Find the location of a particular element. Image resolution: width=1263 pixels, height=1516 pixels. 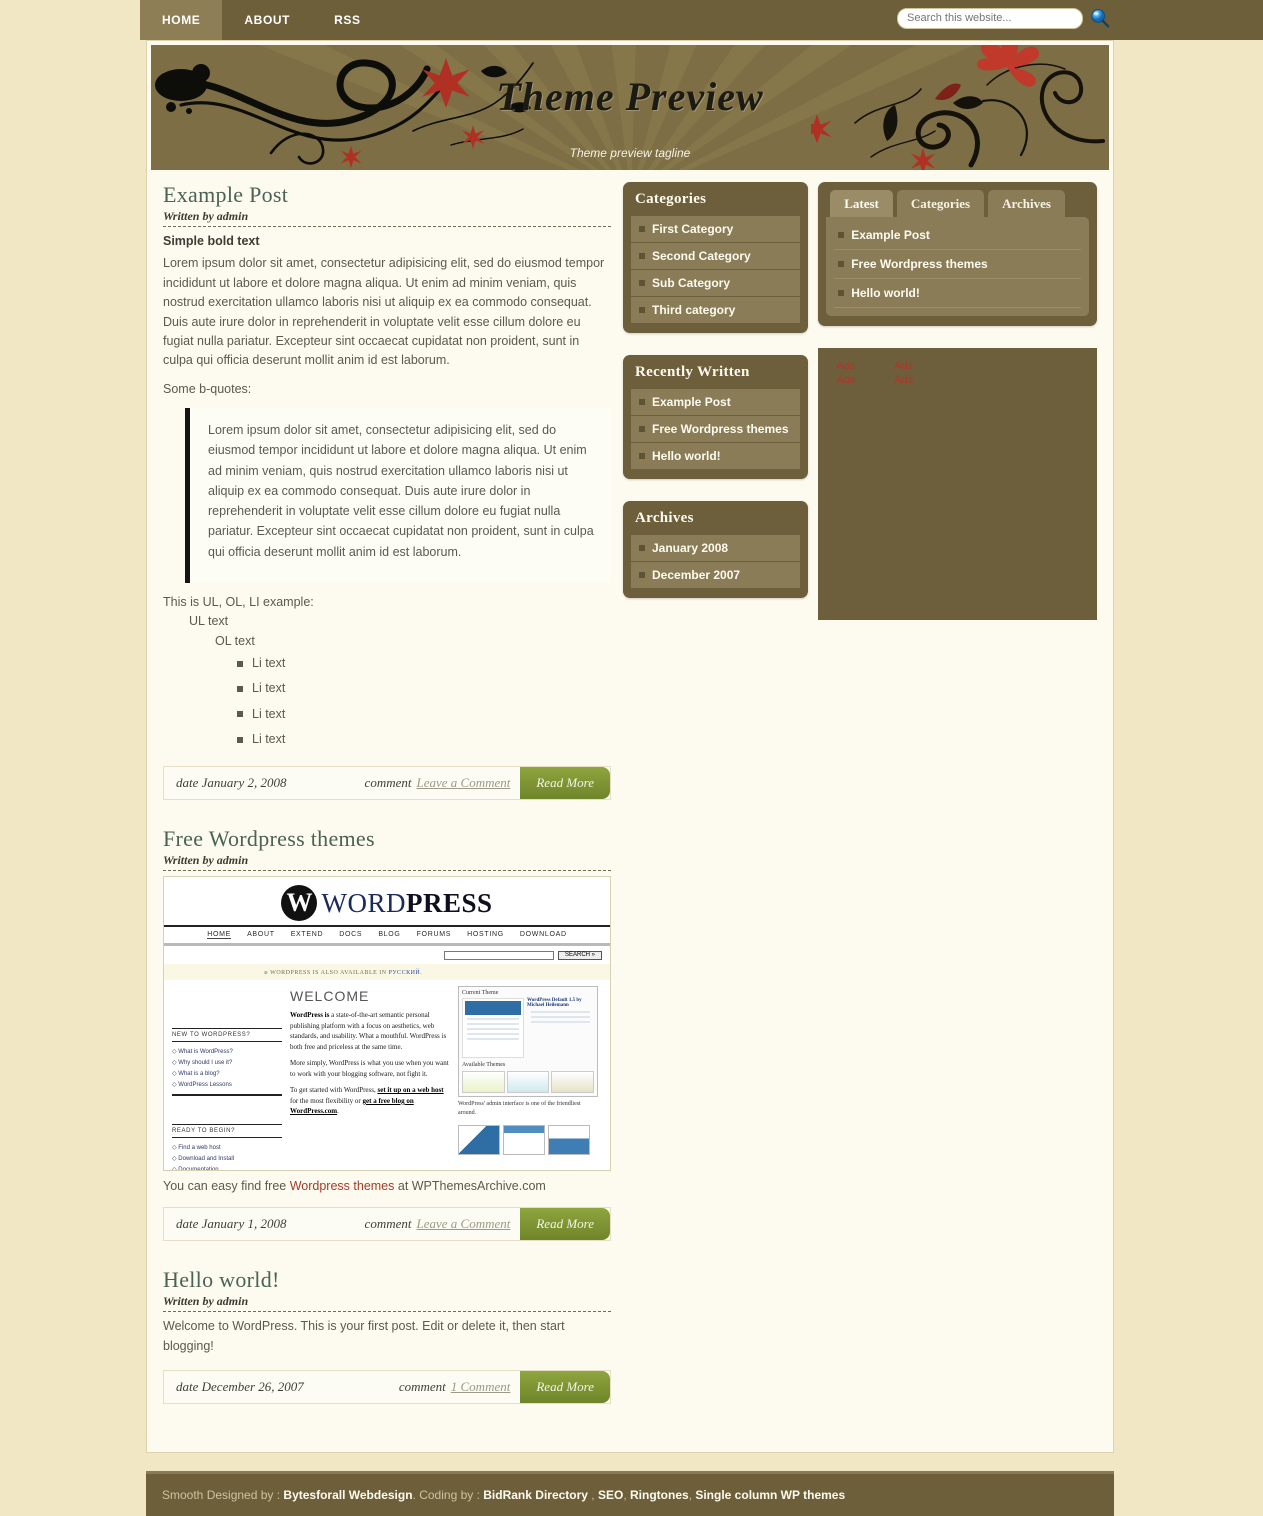

widget-list-item: Sub Category is located at coordinates (716, 283).